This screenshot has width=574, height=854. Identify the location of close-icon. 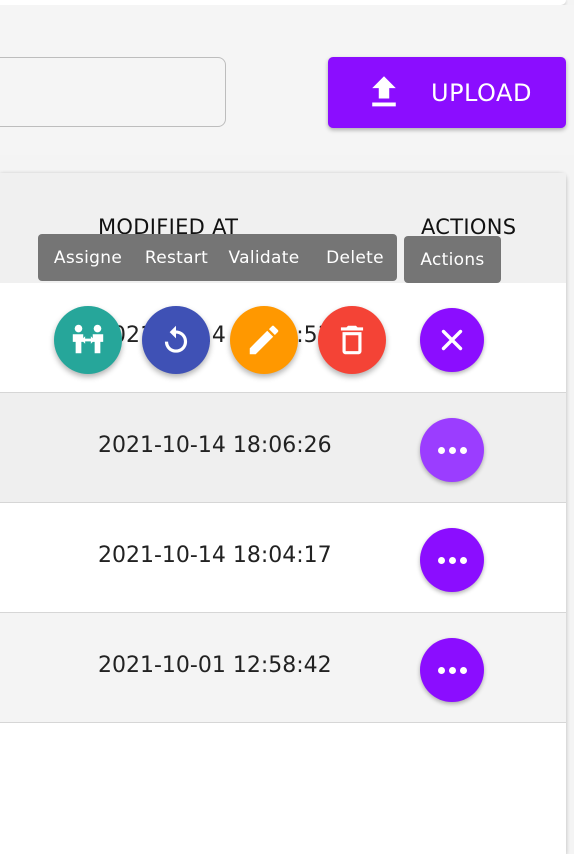
(452, 340).